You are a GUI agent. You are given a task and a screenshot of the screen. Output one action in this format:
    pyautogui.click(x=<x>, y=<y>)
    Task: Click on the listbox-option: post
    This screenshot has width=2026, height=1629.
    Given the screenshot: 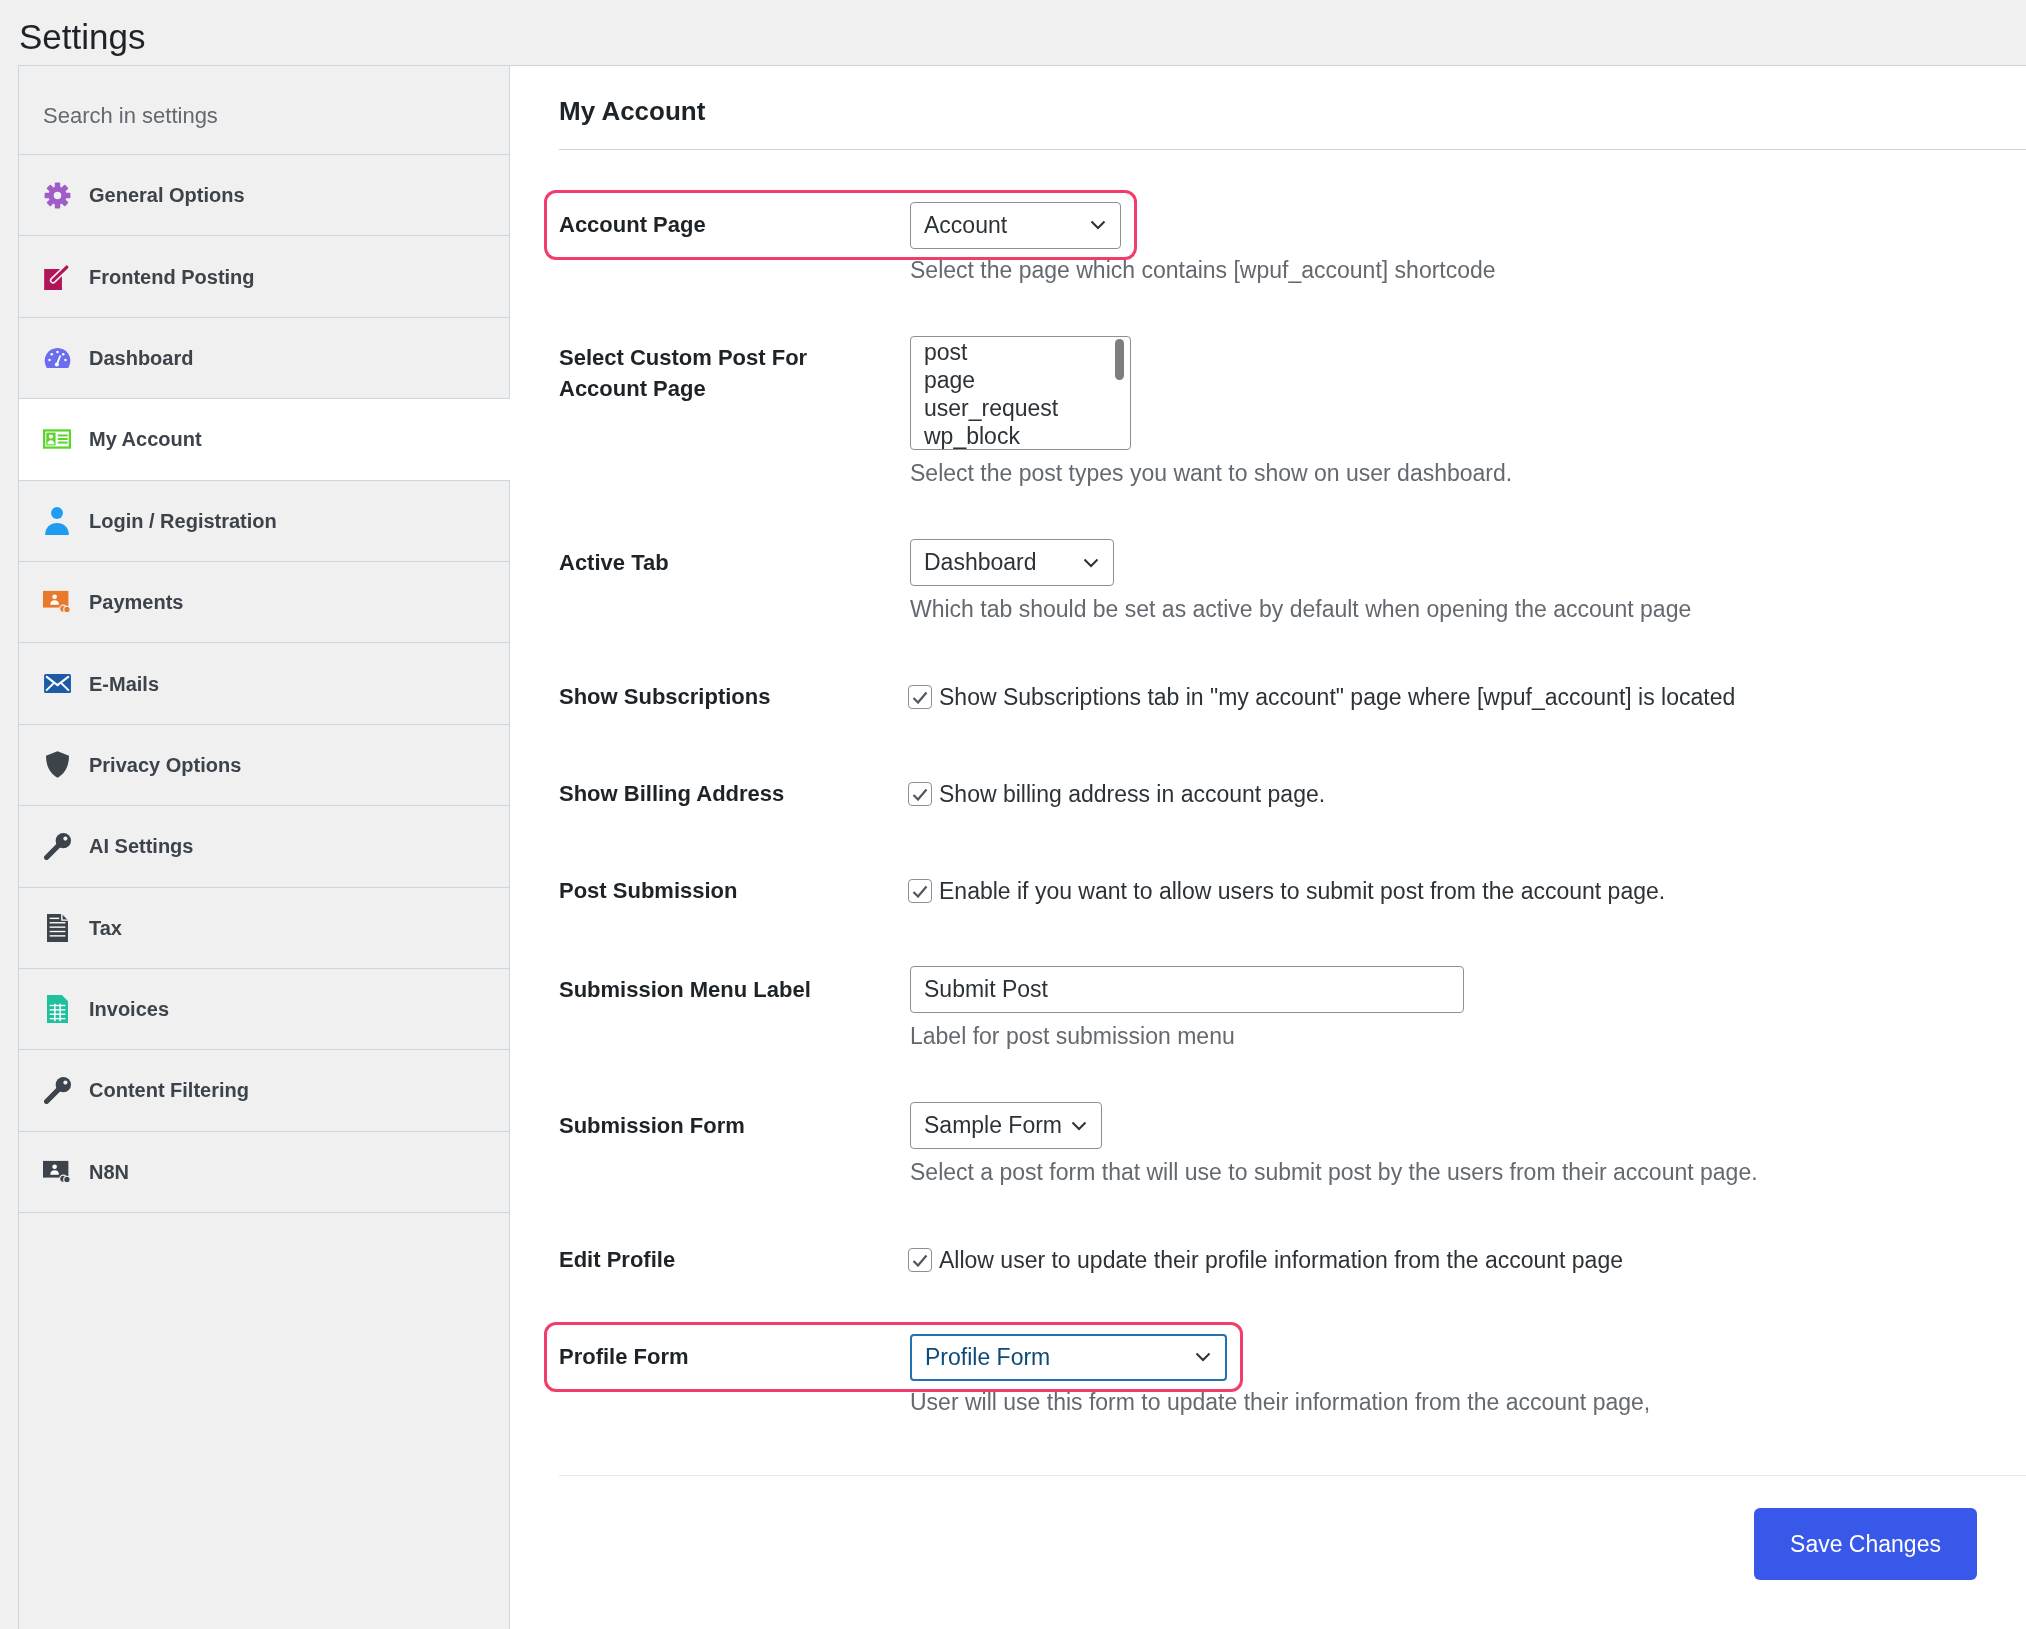 What is the action you would take?
    pyautogui.click(x=1020, y=352)
    